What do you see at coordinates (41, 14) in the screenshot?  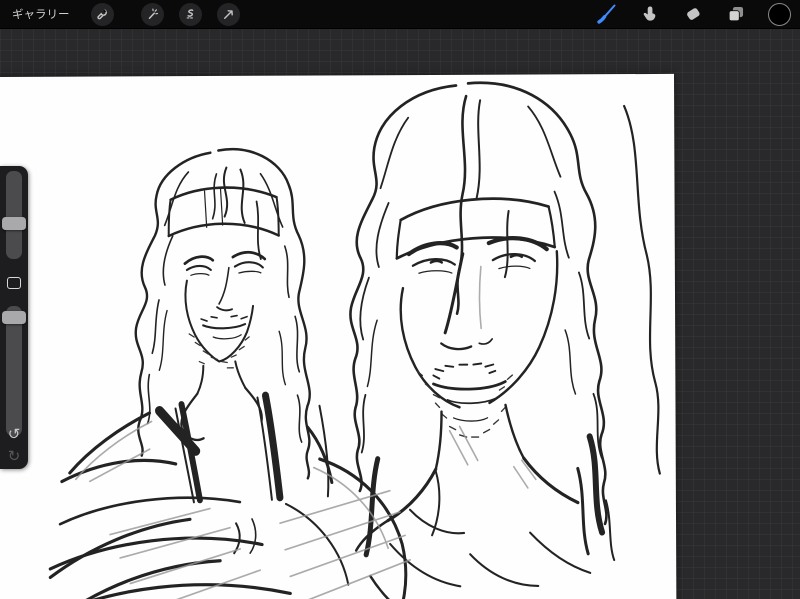 I see `gallery-button: ギャラリー` at bounding box center [41, 14].